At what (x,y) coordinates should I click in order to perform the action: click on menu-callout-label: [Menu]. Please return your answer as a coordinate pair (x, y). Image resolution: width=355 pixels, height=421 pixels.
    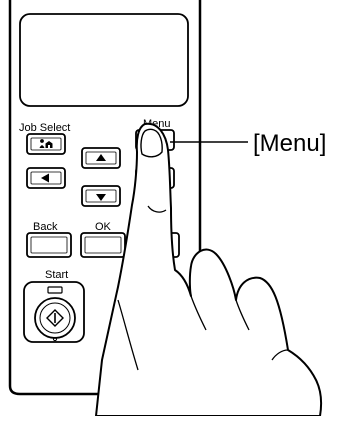
    Looking at the image, I should click on (289, 143).